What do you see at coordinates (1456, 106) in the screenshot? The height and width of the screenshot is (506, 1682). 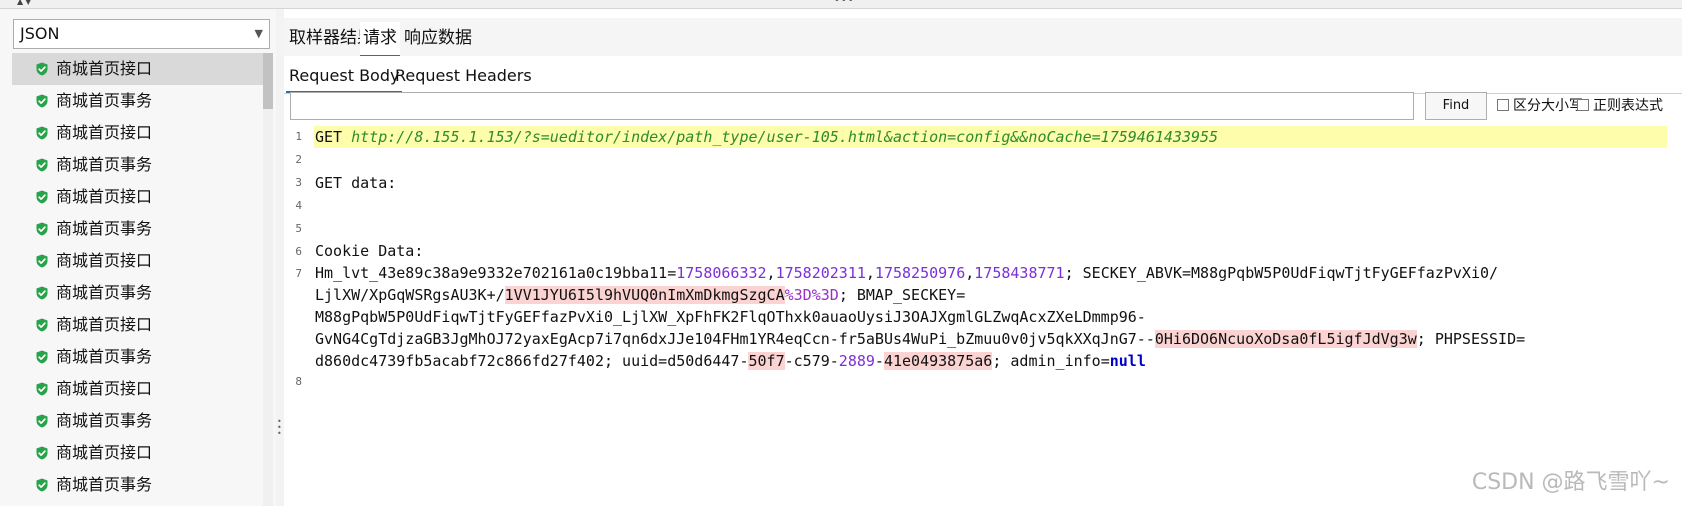 I see `find-button: Find` at bounding box center [1456, 106].